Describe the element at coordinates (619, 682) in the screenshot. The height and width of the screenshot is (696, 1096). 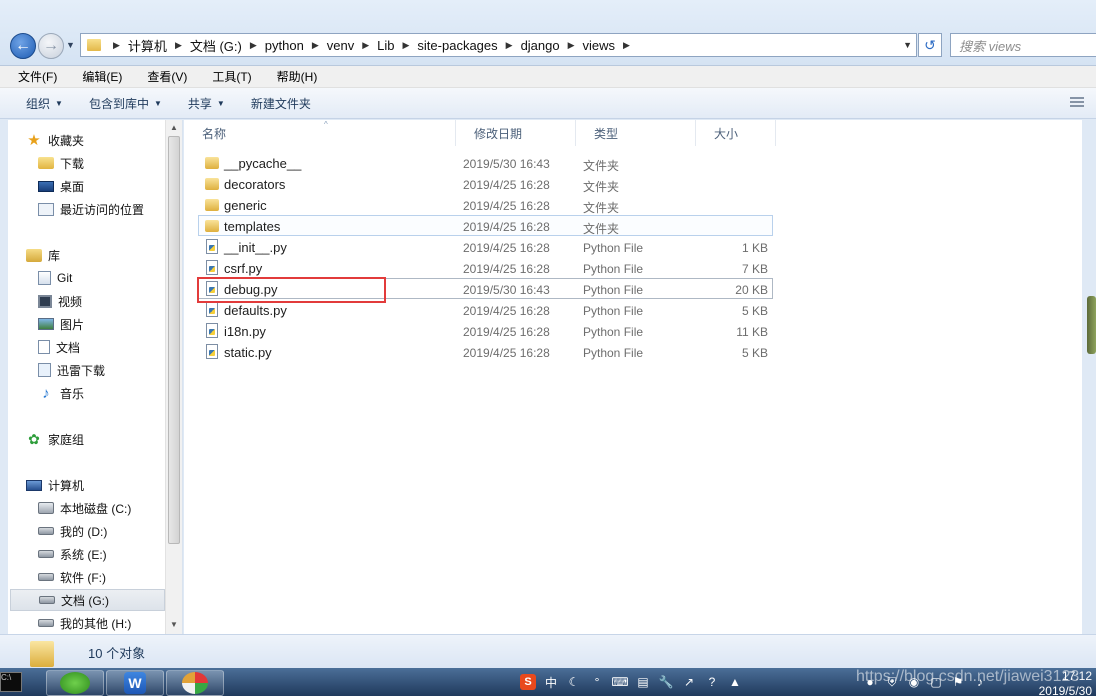
I see `keyboard-icon: ⌨` at that location.